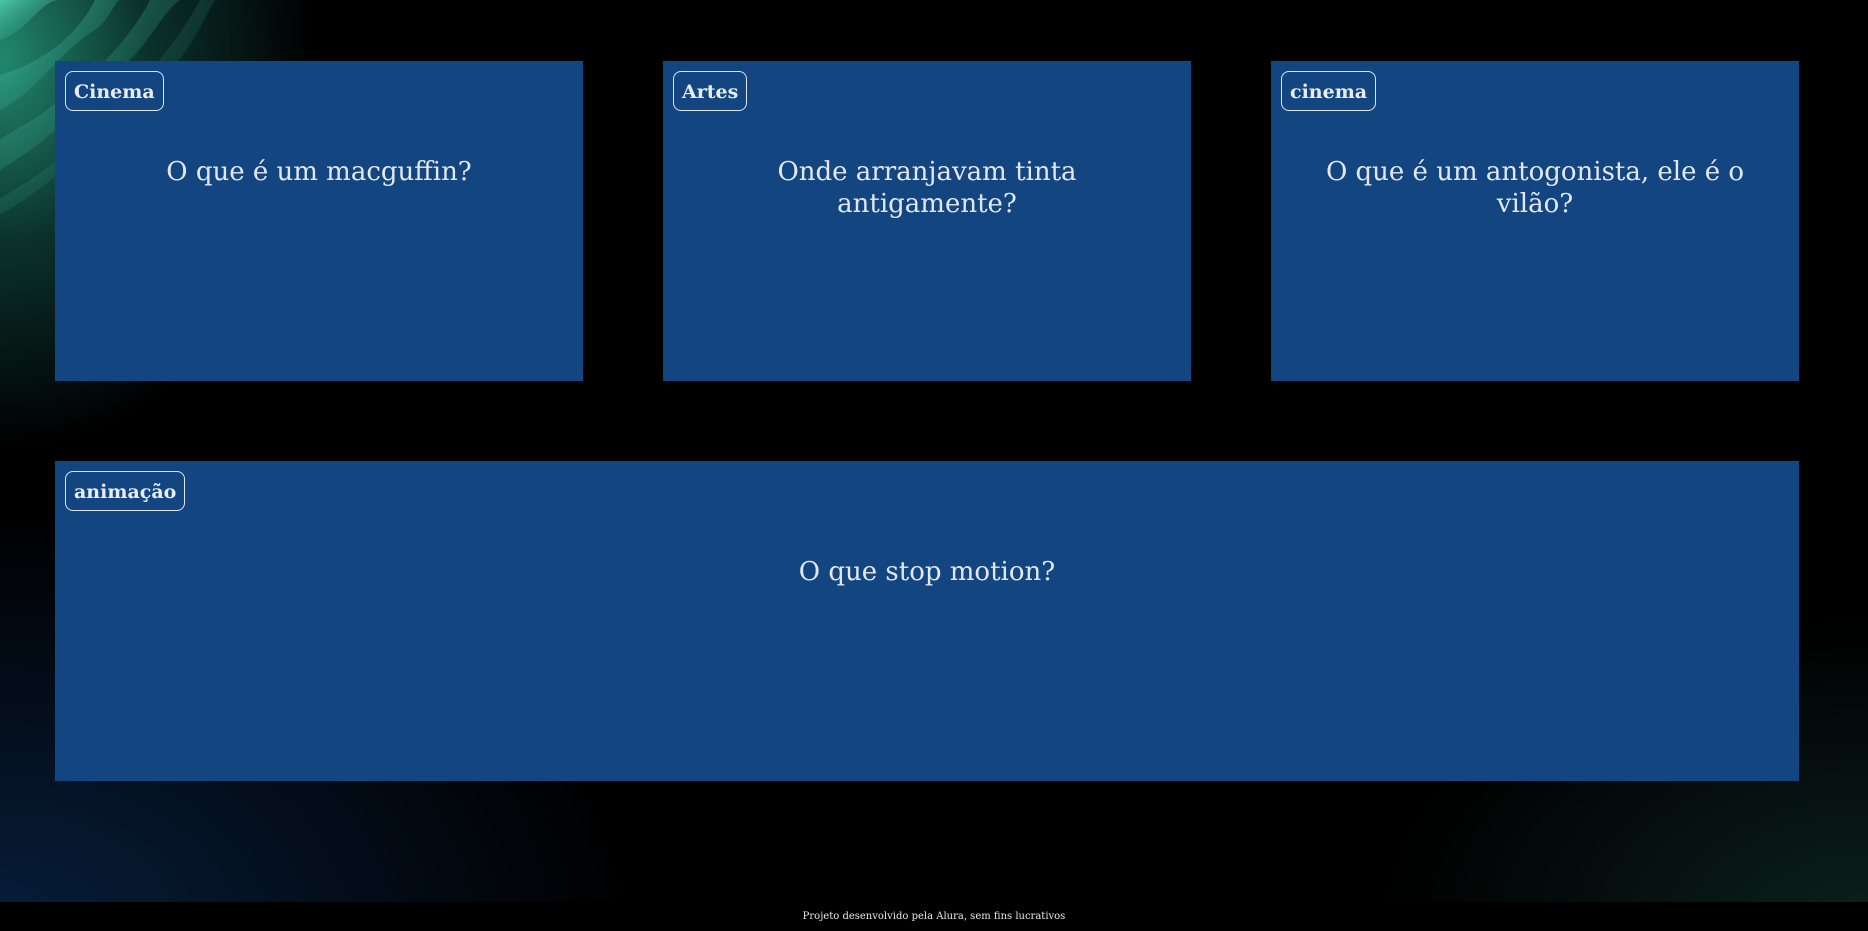  I want to click on flashcard: Cinema O que é um macguffin?, so click(319, 221).